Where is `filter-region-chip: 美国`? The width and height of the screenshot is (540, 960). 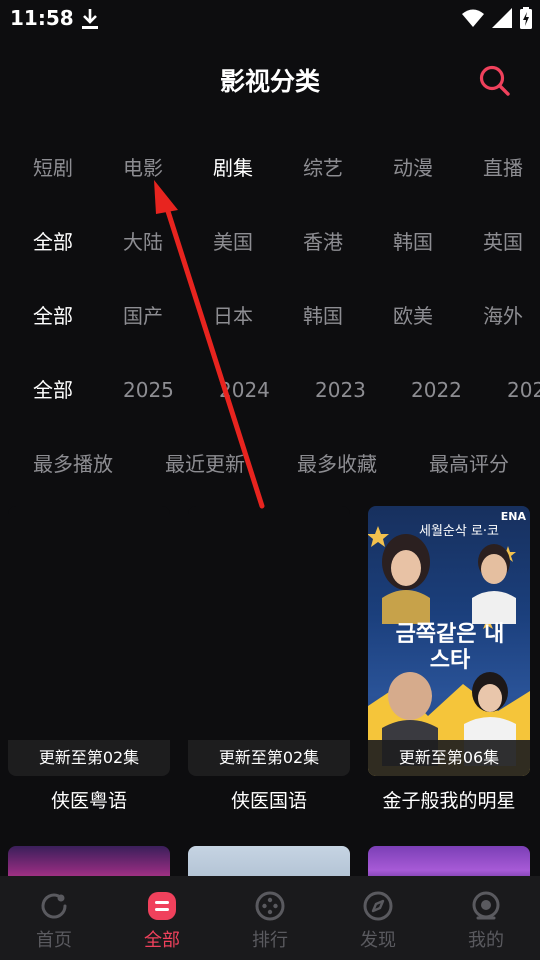 filter-region-chip: 美国 is located at coordinates (233, 242).